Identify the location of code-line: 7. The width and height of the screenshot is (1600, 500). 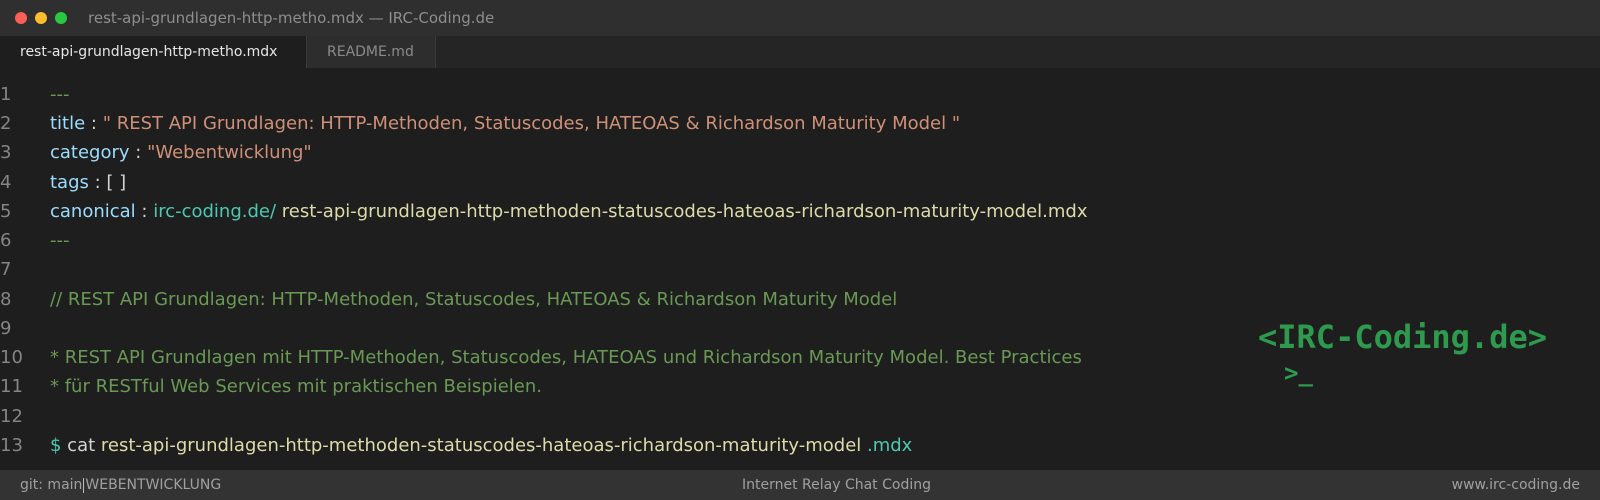
(600, 270).